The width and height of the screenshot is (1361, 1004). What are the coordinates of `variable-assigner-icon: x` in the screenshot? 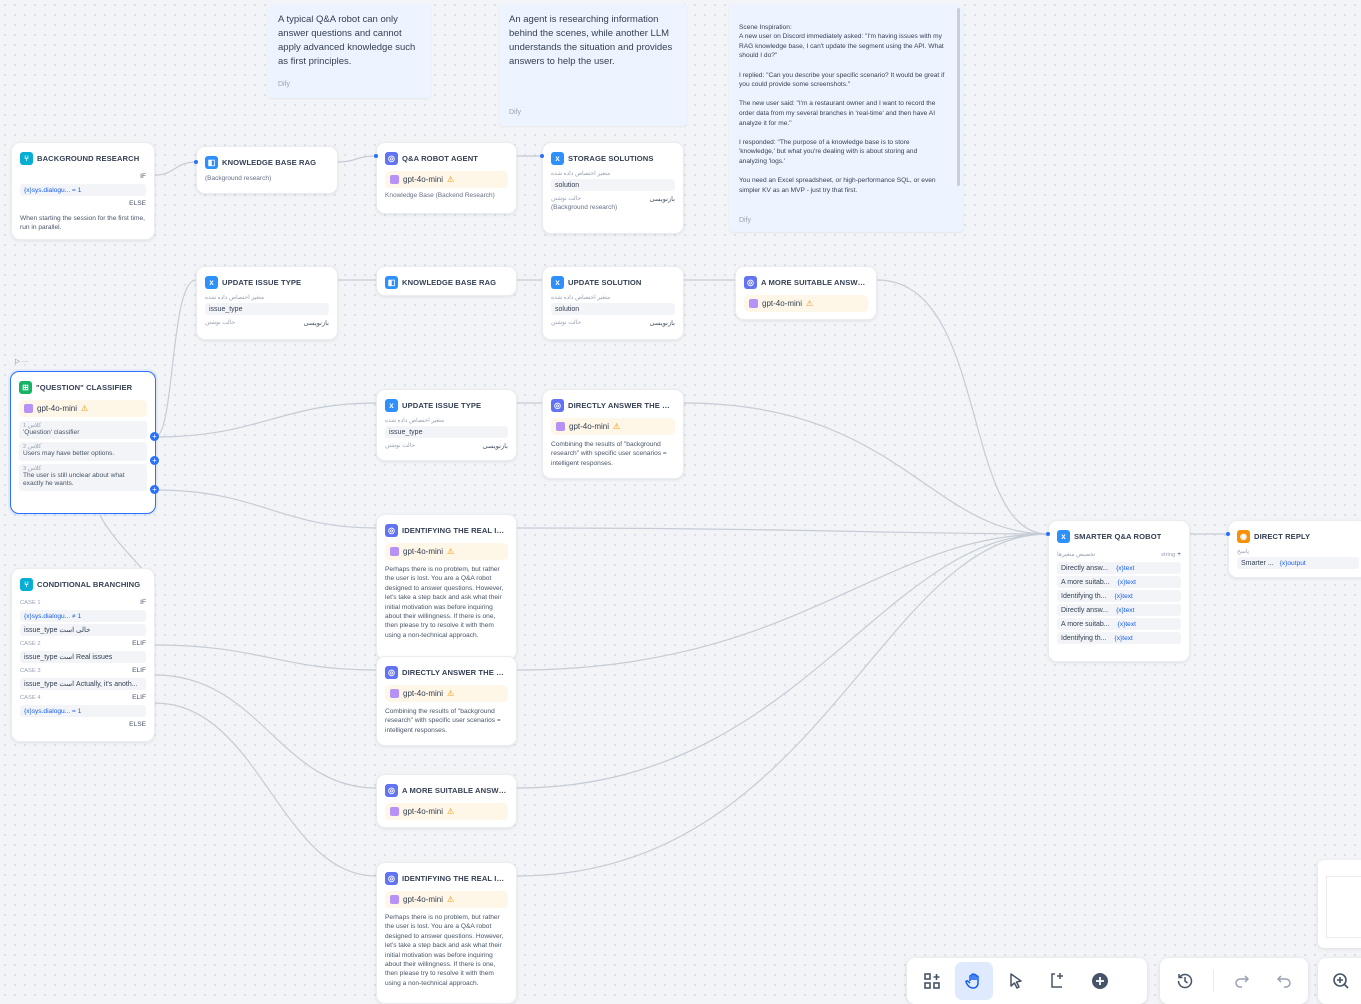 It's located at (211, 282).